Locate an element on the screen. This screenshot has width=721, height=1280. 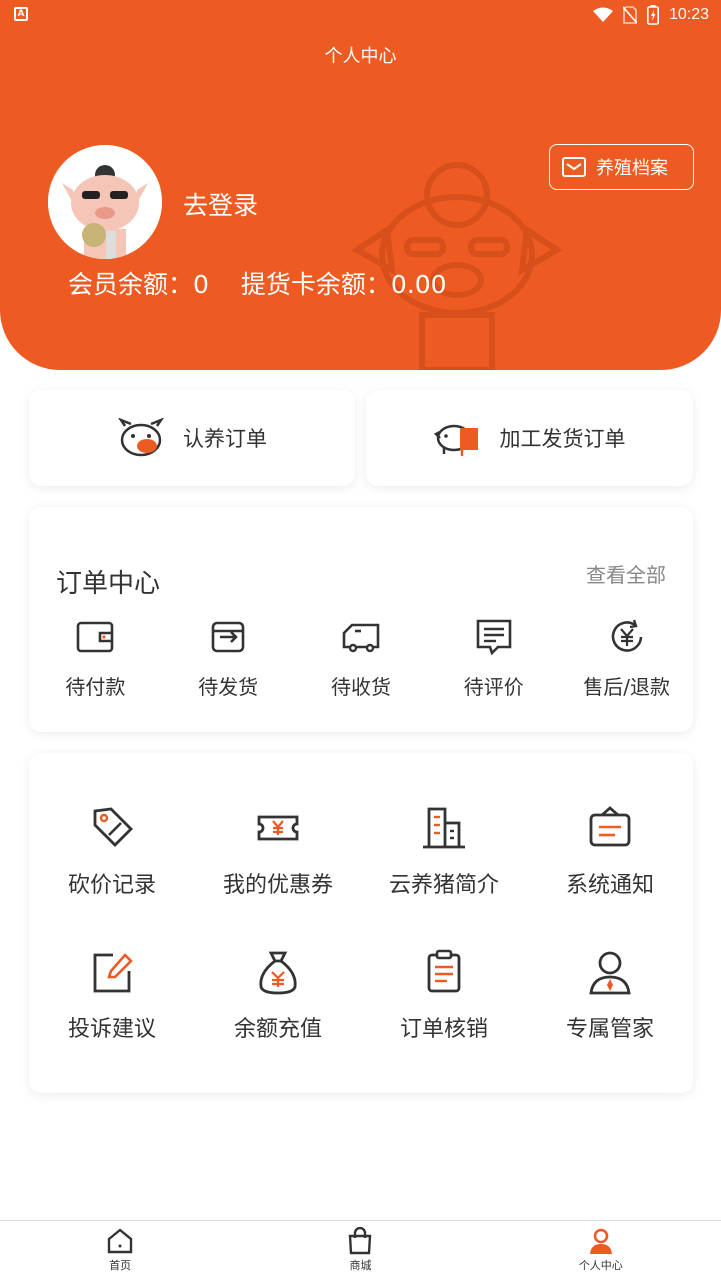
processing-shipping-orders-card: 加工发货订单 is located at coordinates (529, 438).